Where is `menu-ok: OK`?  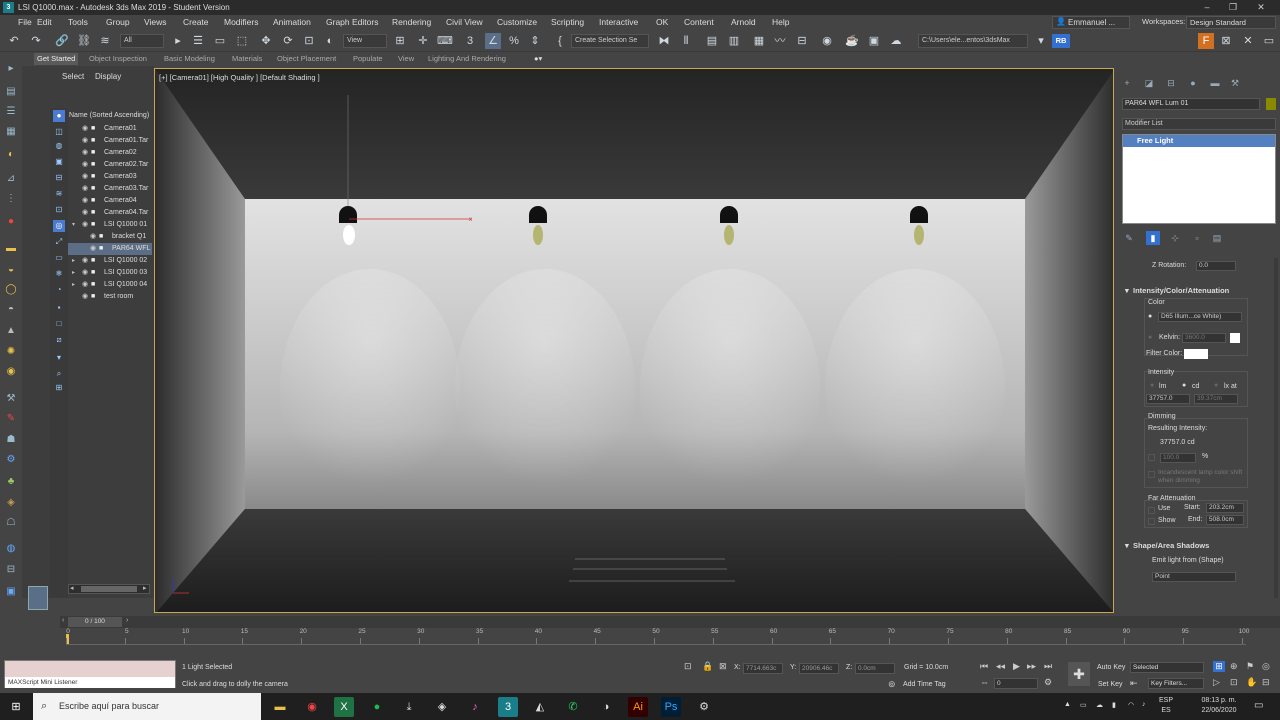 menu-ok: OK is located at coordinates (662, 22).